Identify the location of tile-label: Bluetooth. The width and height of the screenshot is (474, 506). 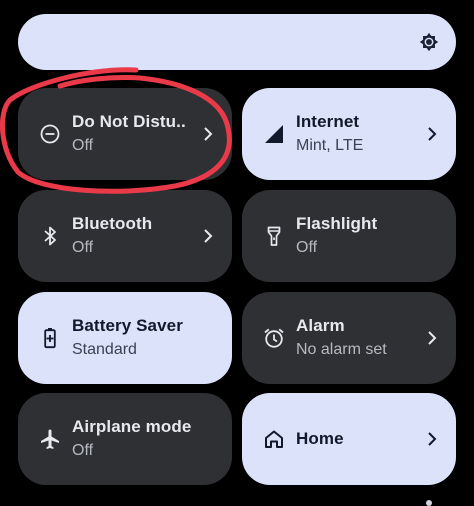
(112, 223).